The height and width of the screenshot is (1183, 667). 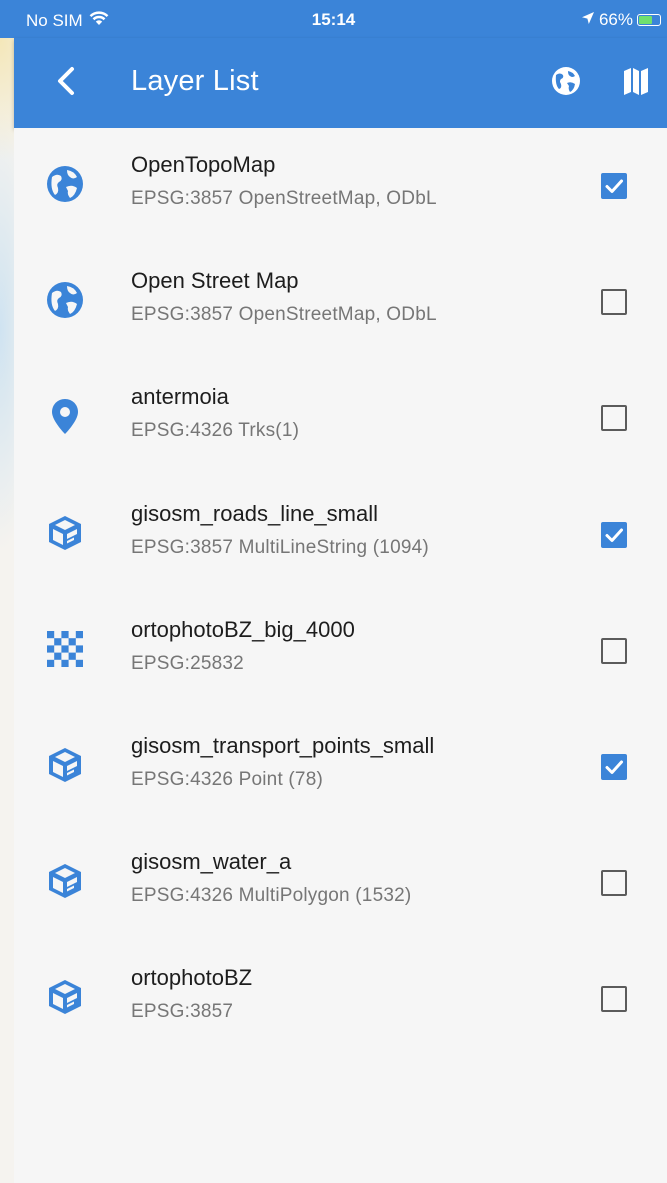 I want to click on layer-row: OpenTopoMap EPSG:3857 OpenStreetMap, ODbL, so click(x=340, y=186).